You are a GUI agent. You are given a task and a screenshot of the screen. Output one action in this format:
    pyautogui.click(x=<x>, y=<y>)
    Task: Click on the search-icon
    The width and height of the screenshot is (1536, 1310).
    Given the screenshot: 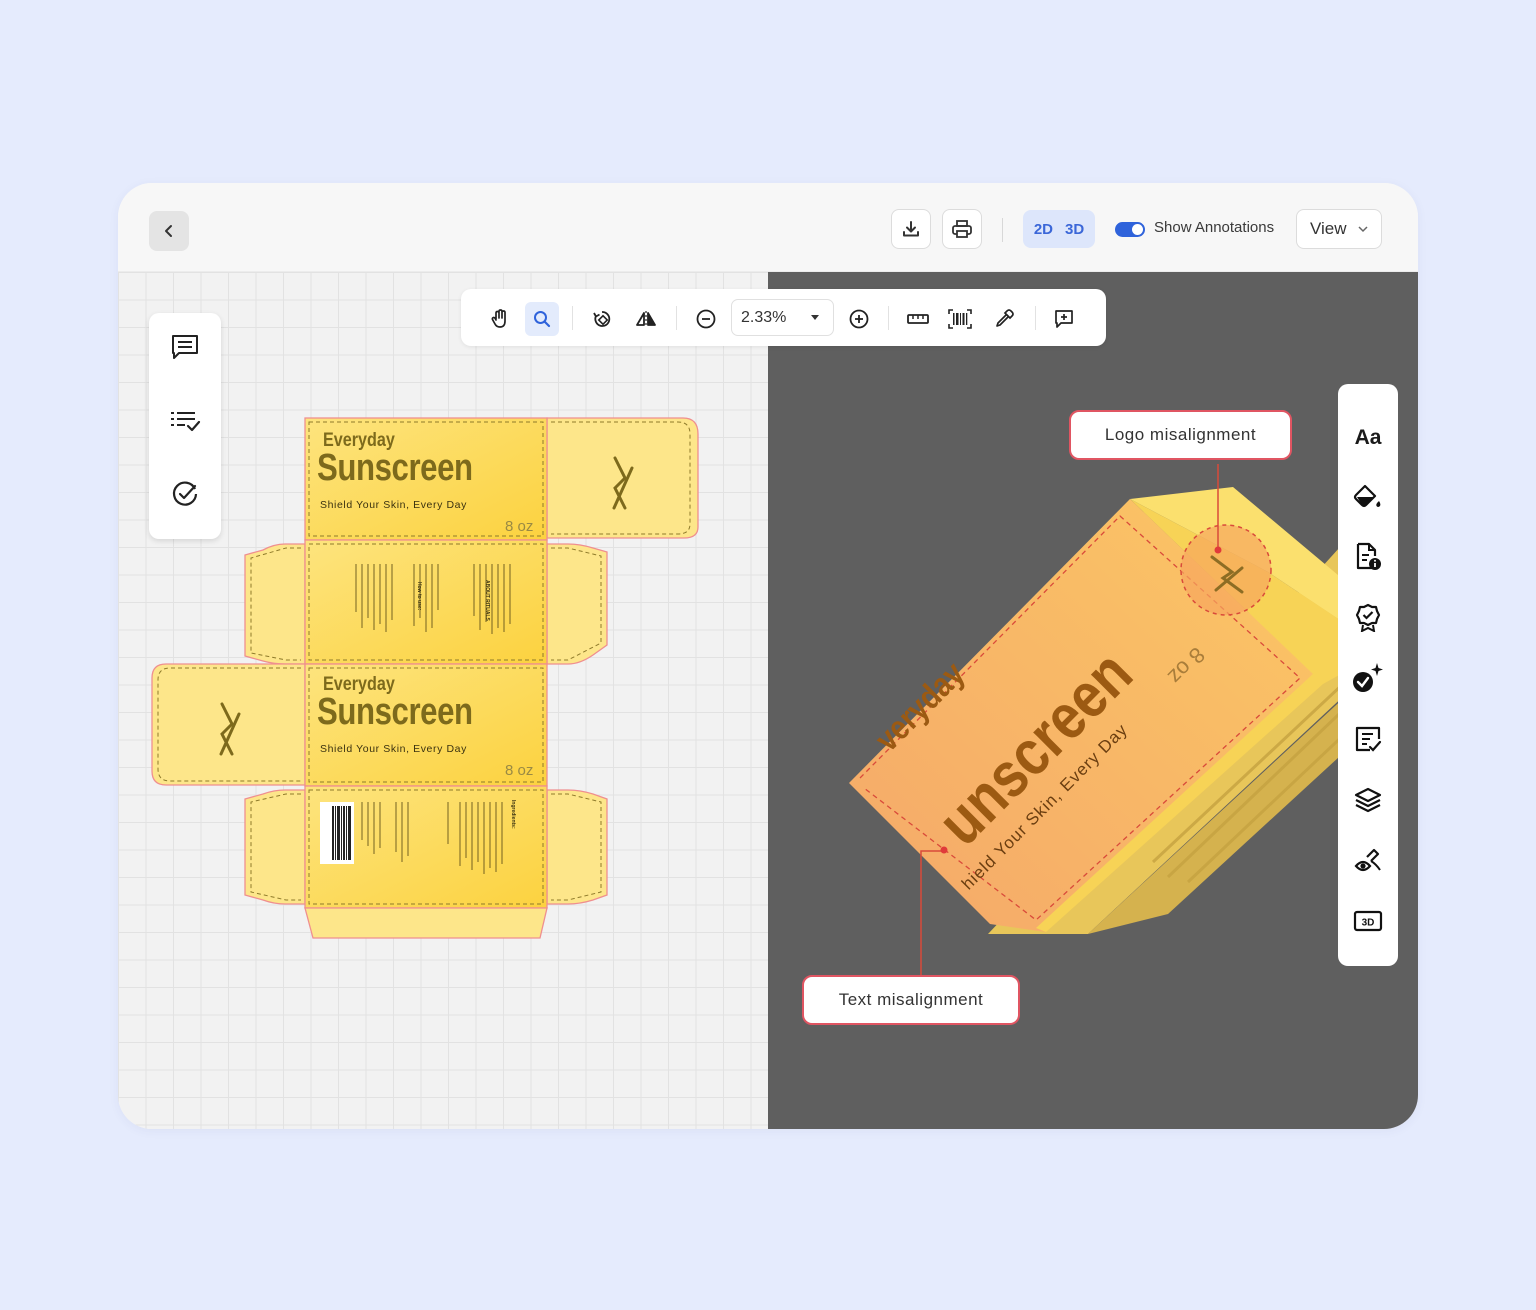 What is the action you would take?
    pyautogui.click(x=542, y=319)
    